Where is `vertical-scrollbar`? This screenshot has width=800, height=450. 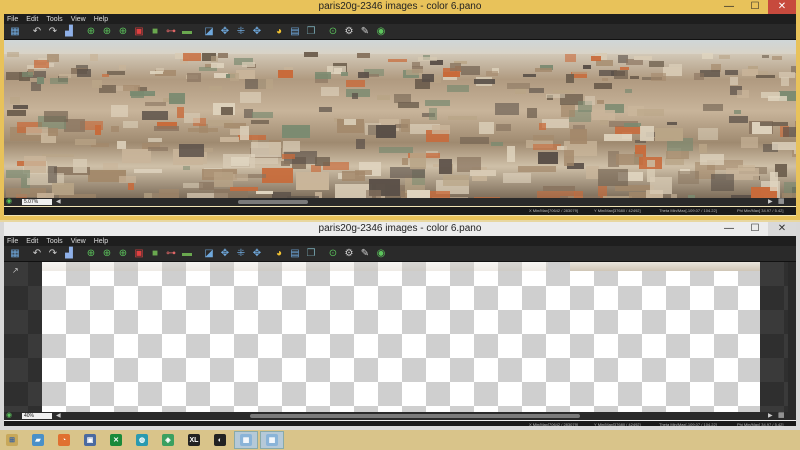 vertical-scrollbar is located at coordinates (792, 337).